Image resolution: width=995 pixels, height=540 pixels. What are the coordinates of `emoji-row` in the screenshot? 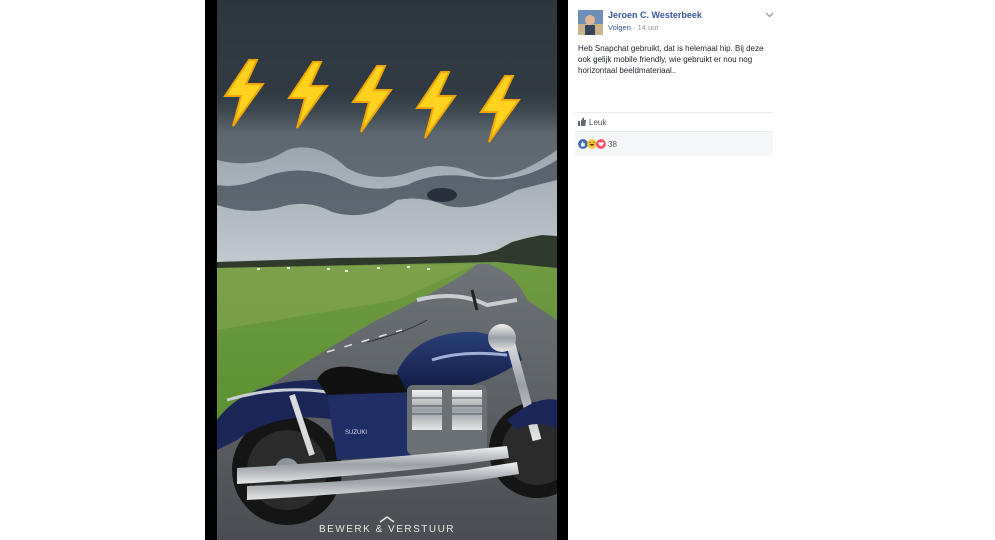 It's located at (387, 100).